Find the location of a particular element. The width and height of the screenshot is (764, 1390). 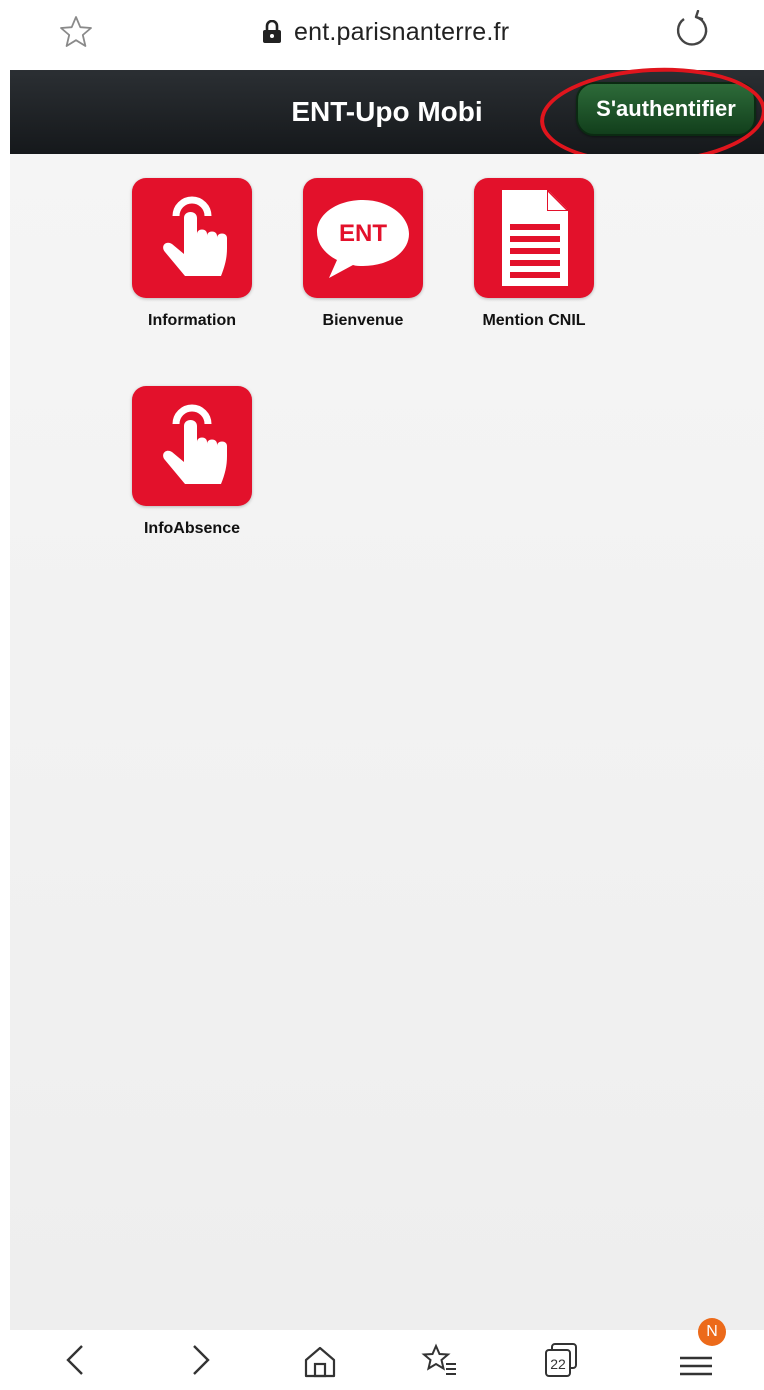

app-header: ENT-Upo Mobi S'authentifier is located at coordinates (387, 112).